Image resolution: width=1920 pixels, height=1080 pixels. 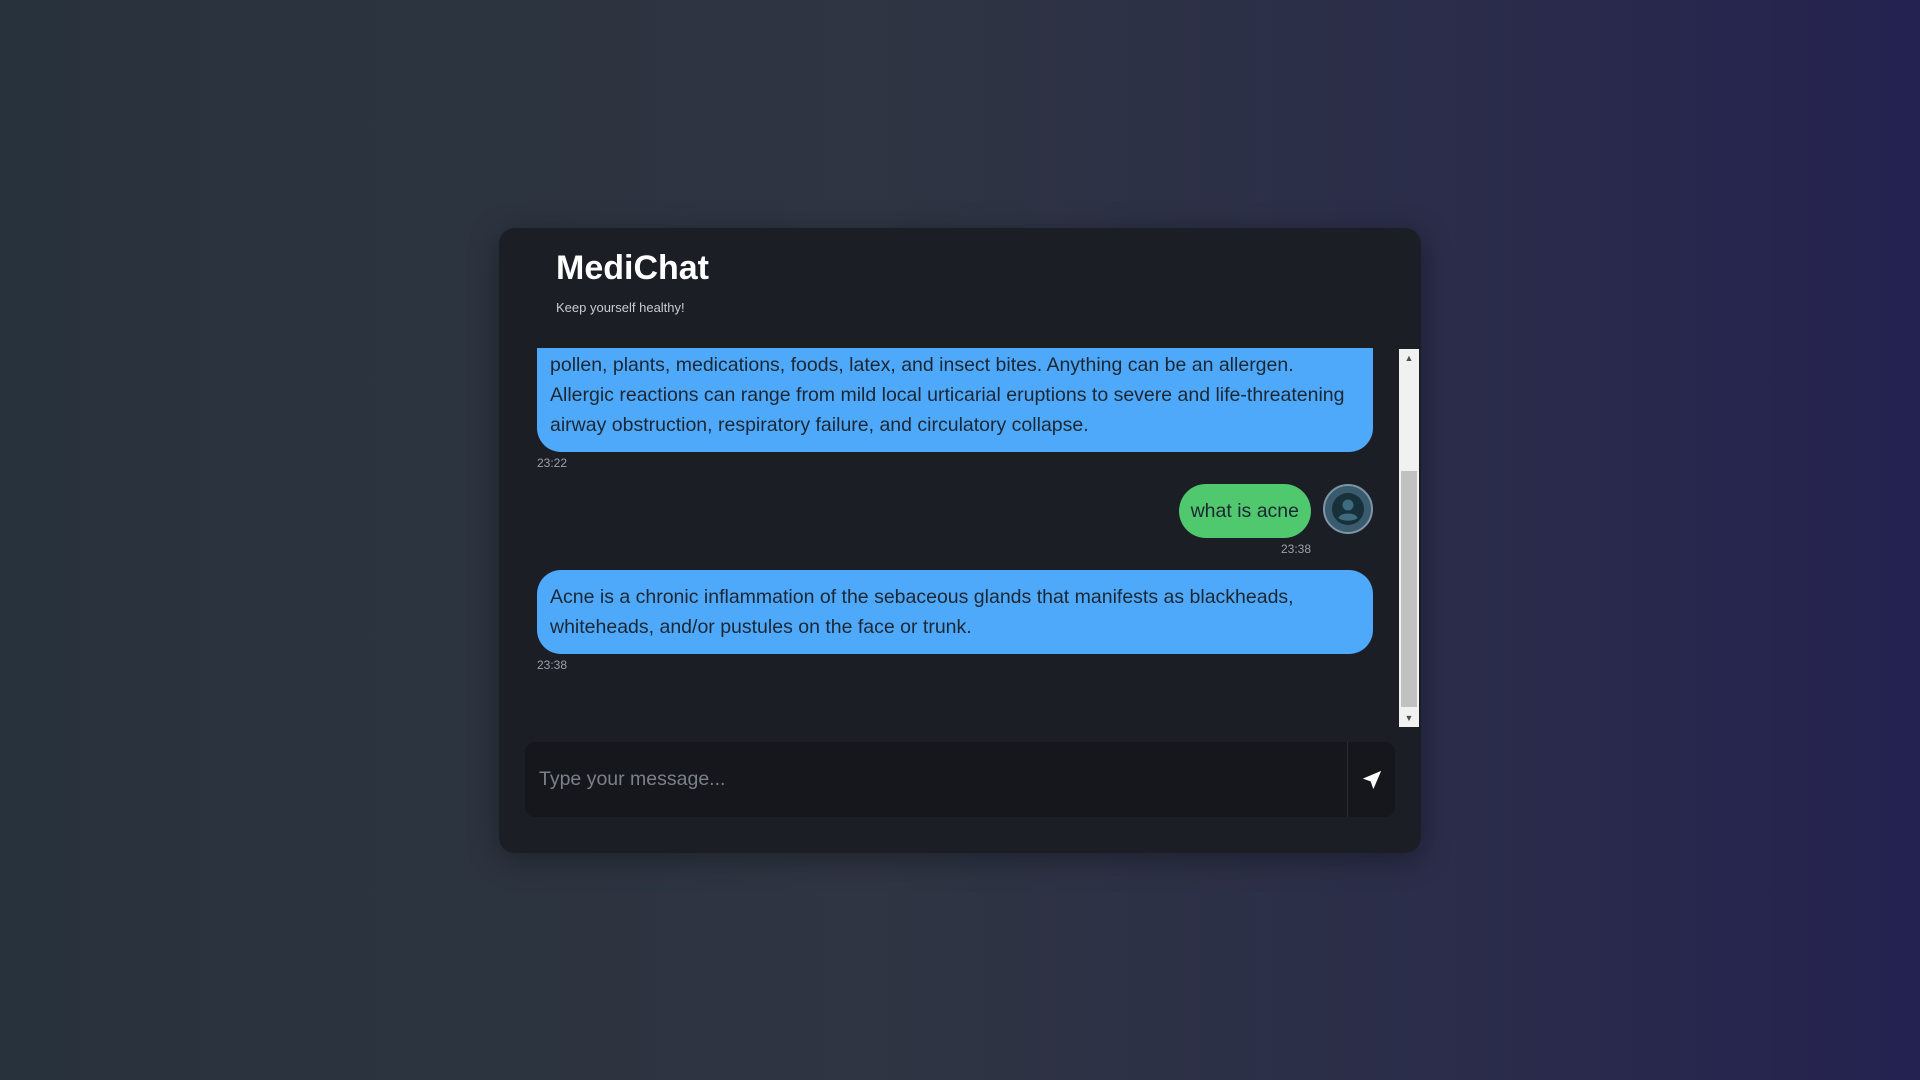 I want to click on chat-header: MediChat Keep yourself healthy!, so click(x=632, y=280).